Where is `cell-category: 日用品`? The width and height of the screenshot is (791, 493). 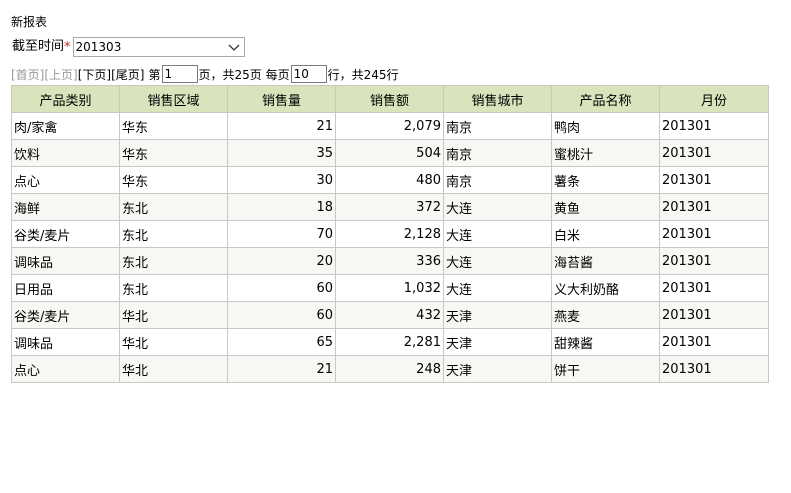
cell-category: 日用品 is located at coordinates (65, 288).